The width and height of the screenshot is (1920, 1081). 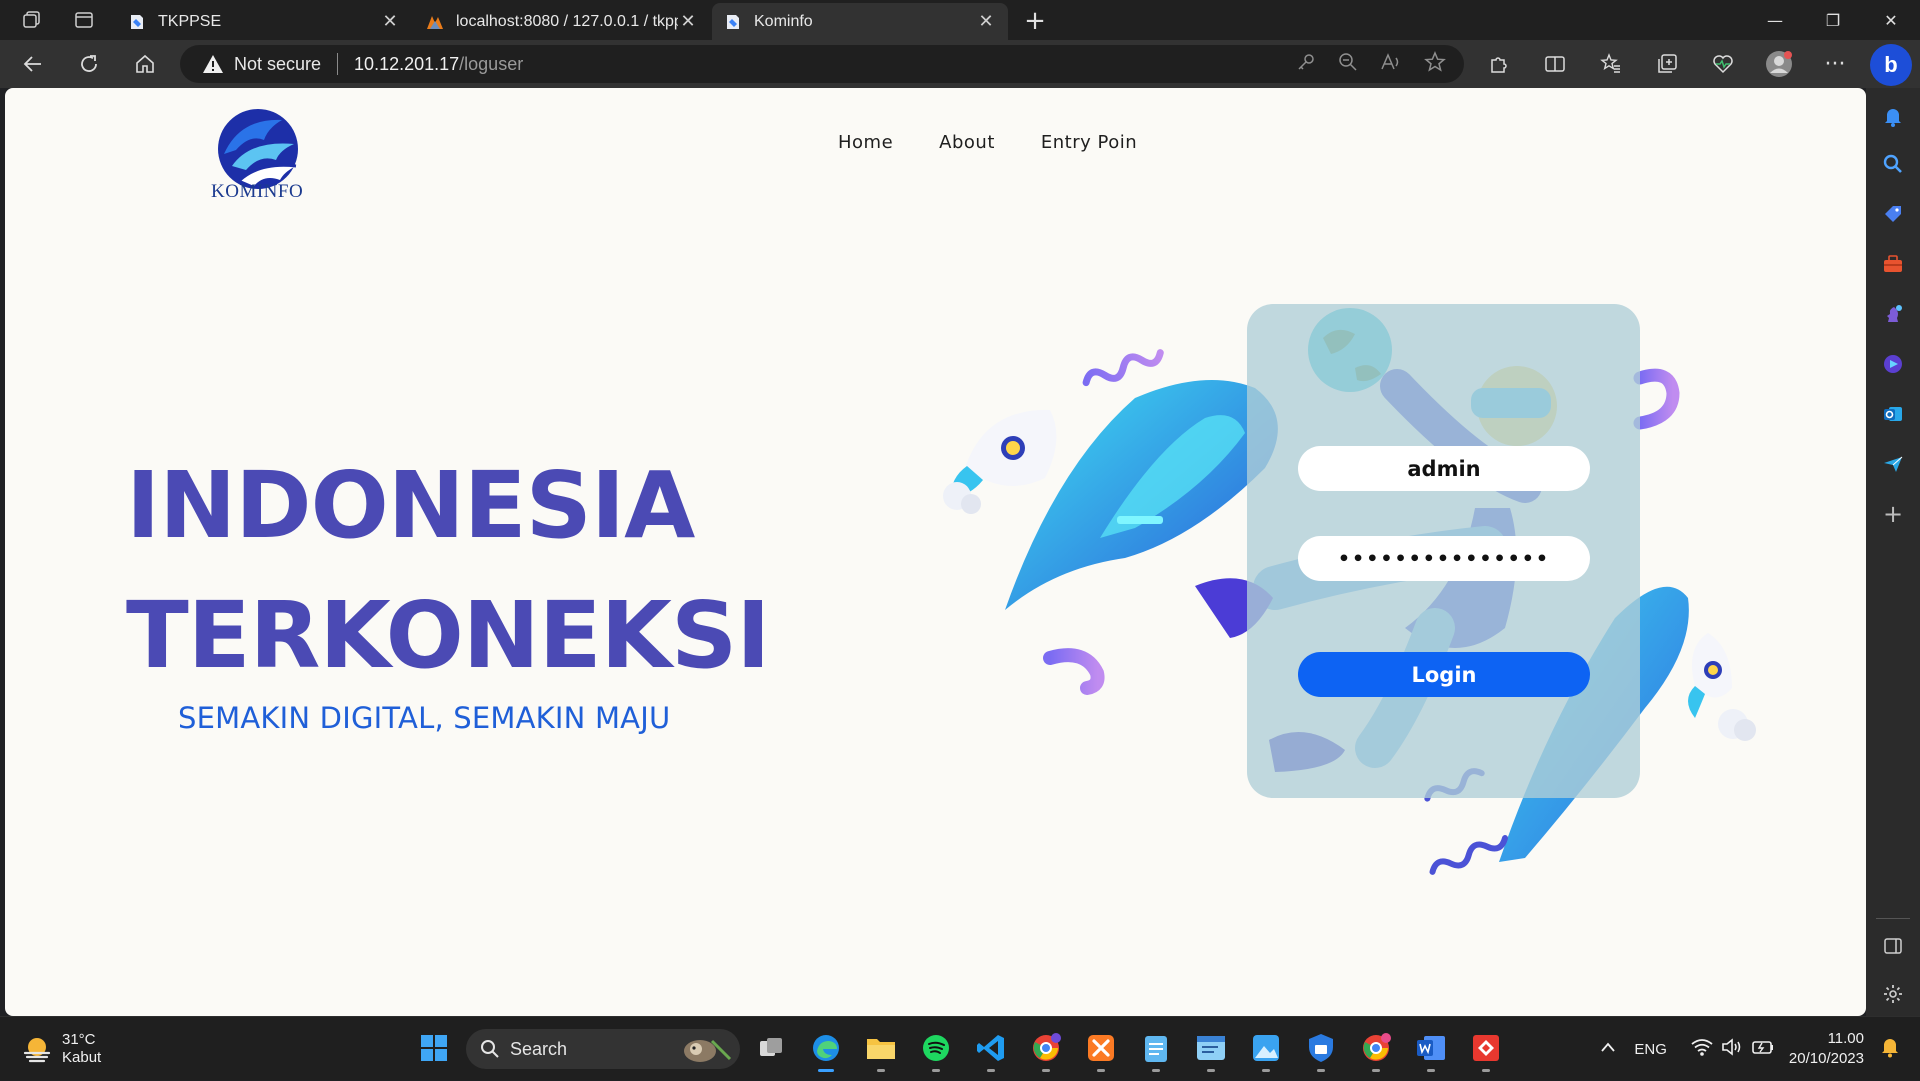 I want to click on spotify-icon, so click(x=936, y=1051).